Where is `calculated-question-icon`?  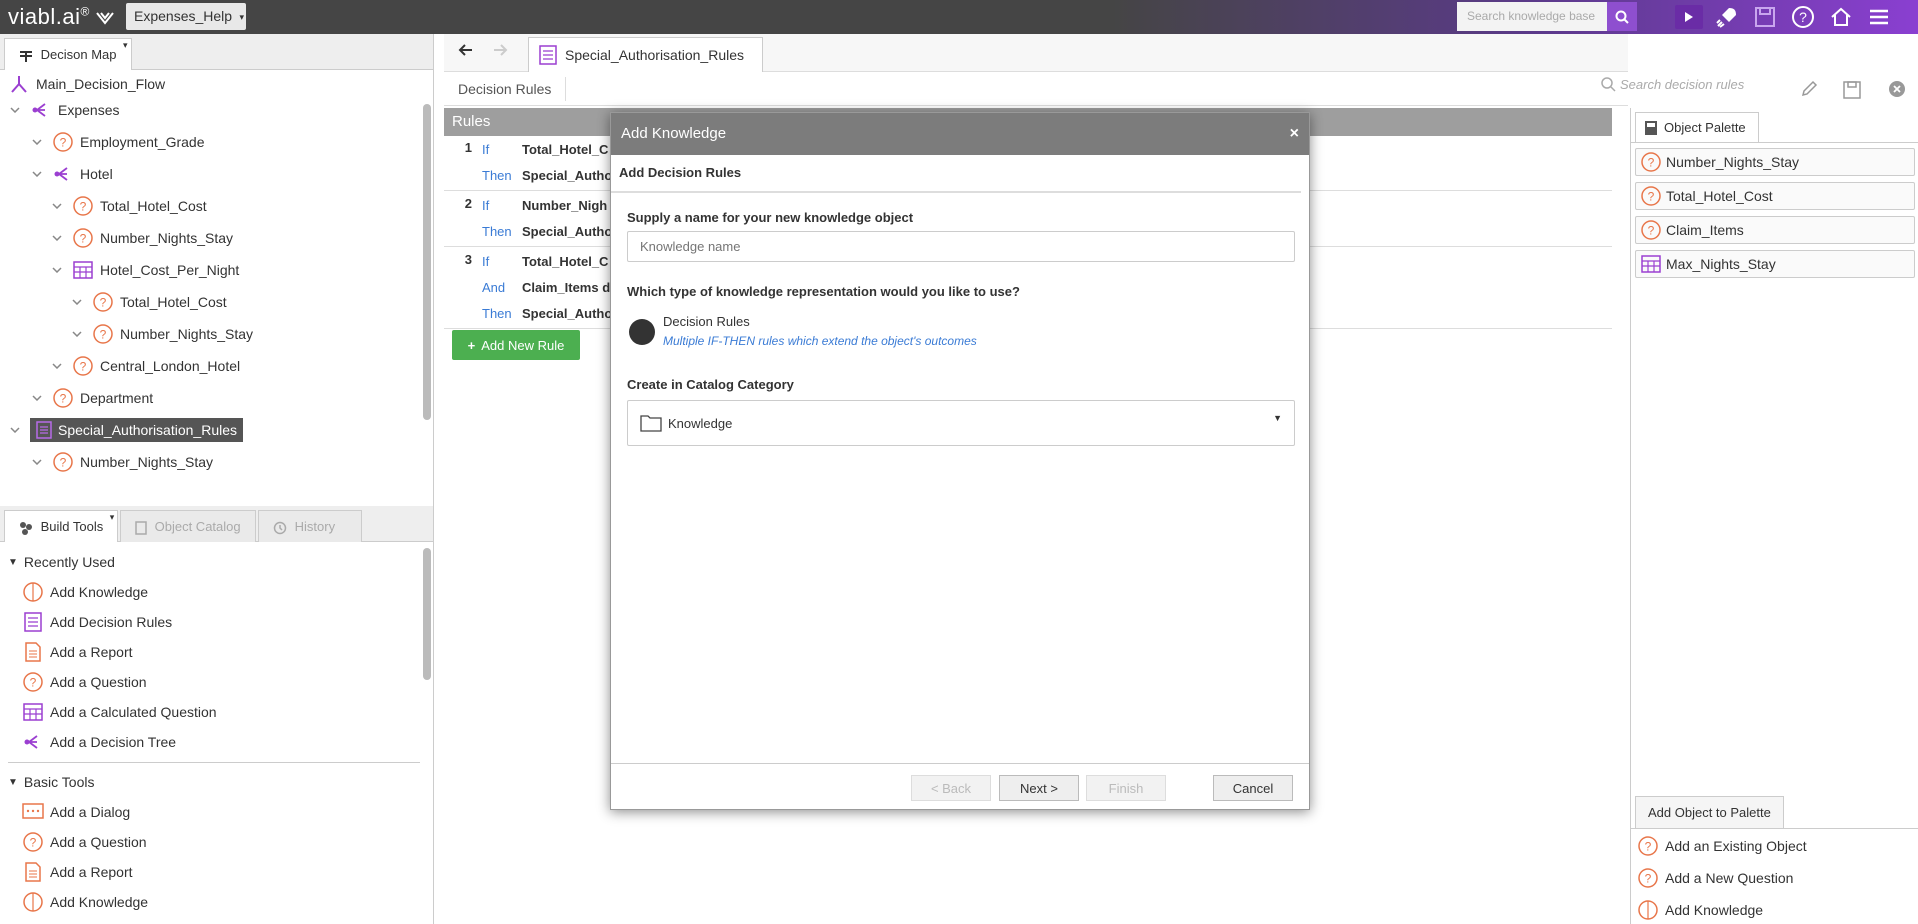
calculated-question-icon is located at coordinates (1651, 264).